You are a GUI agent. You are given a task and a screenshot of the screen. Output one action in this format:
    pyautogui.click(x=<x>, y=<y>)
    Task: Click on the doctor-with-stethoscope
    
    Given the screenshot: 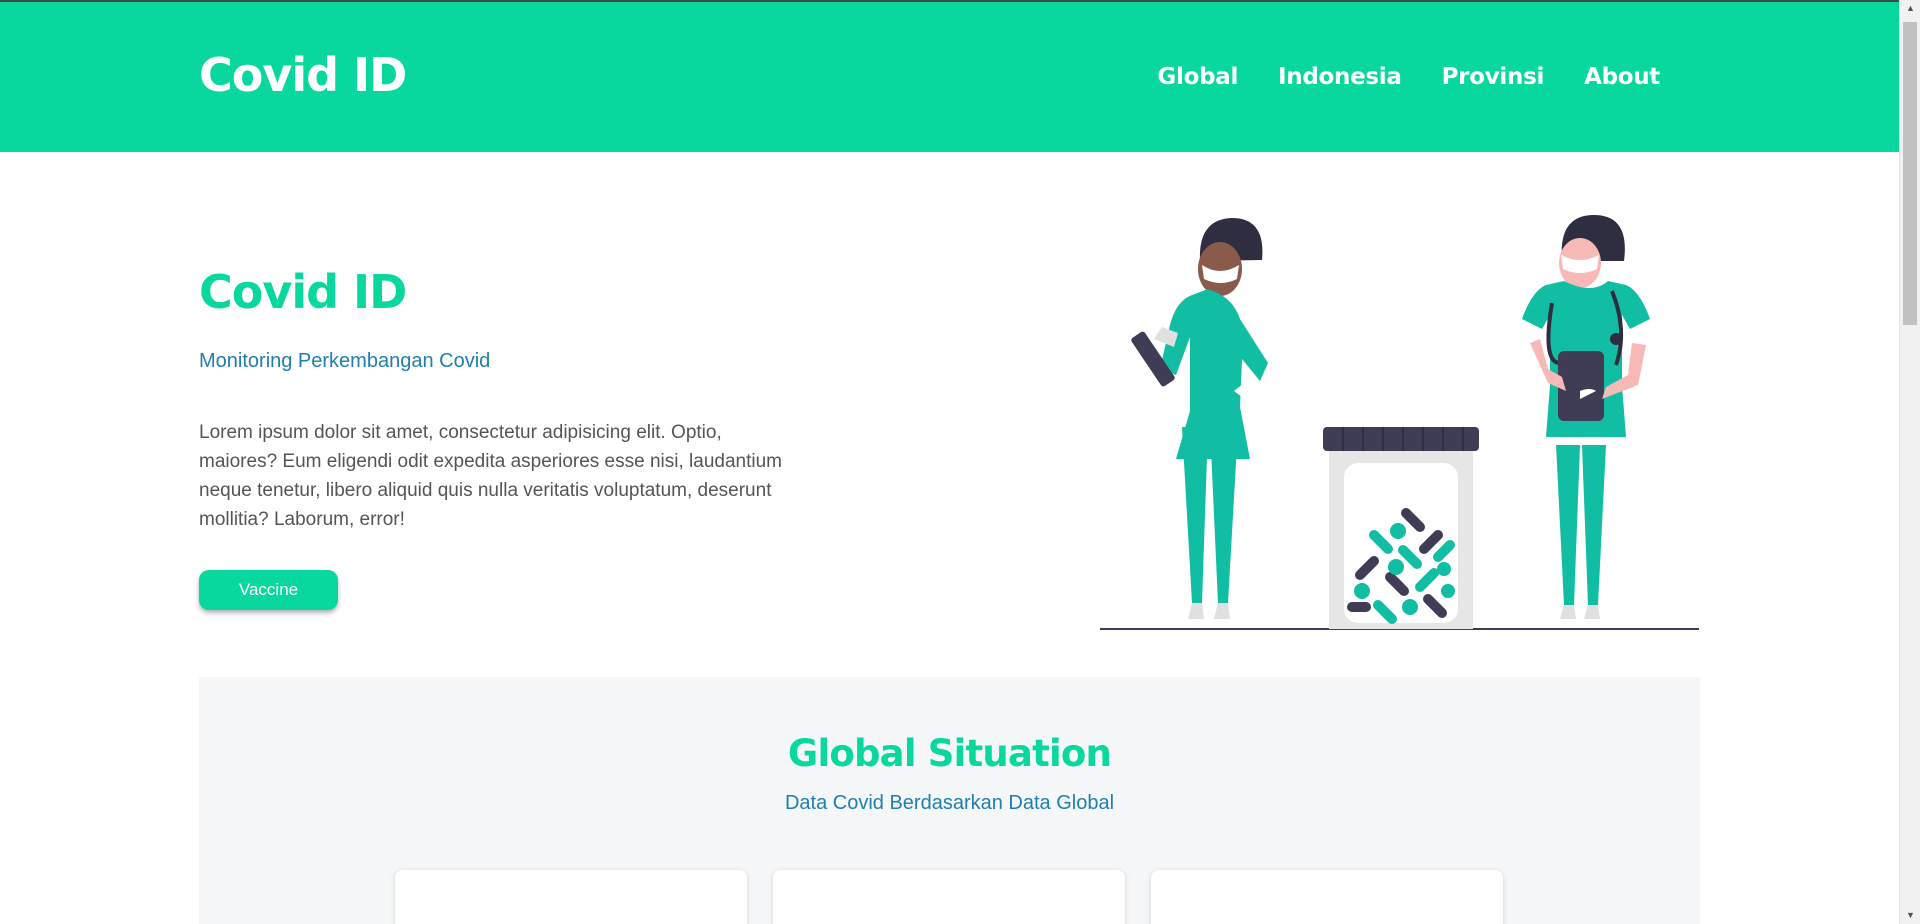 What is the action you would take?
    pyautogui.click(x=1586, y=417)
    